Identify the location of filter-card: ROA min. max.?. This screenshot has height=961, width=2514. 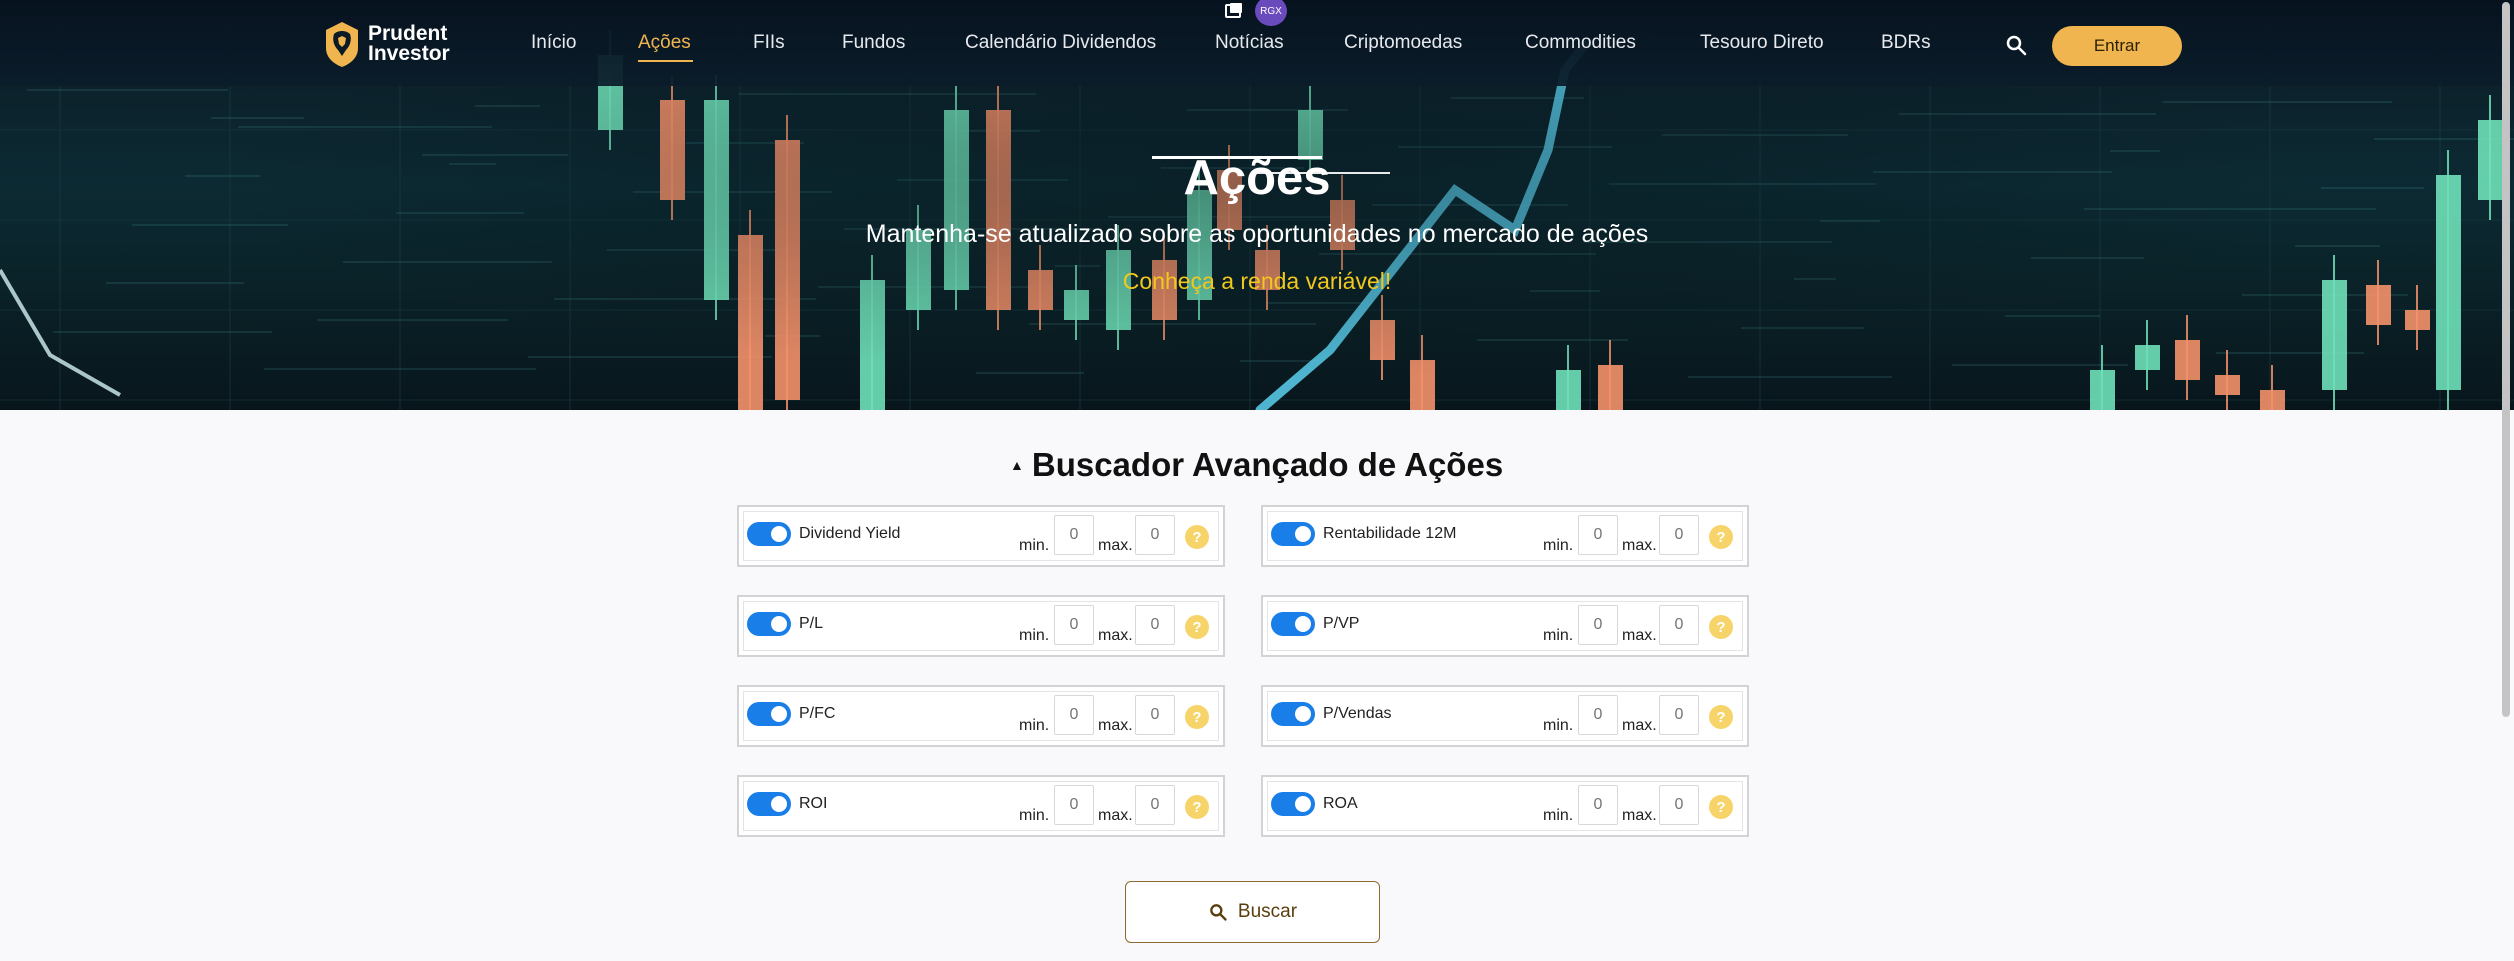
(1505, 806).